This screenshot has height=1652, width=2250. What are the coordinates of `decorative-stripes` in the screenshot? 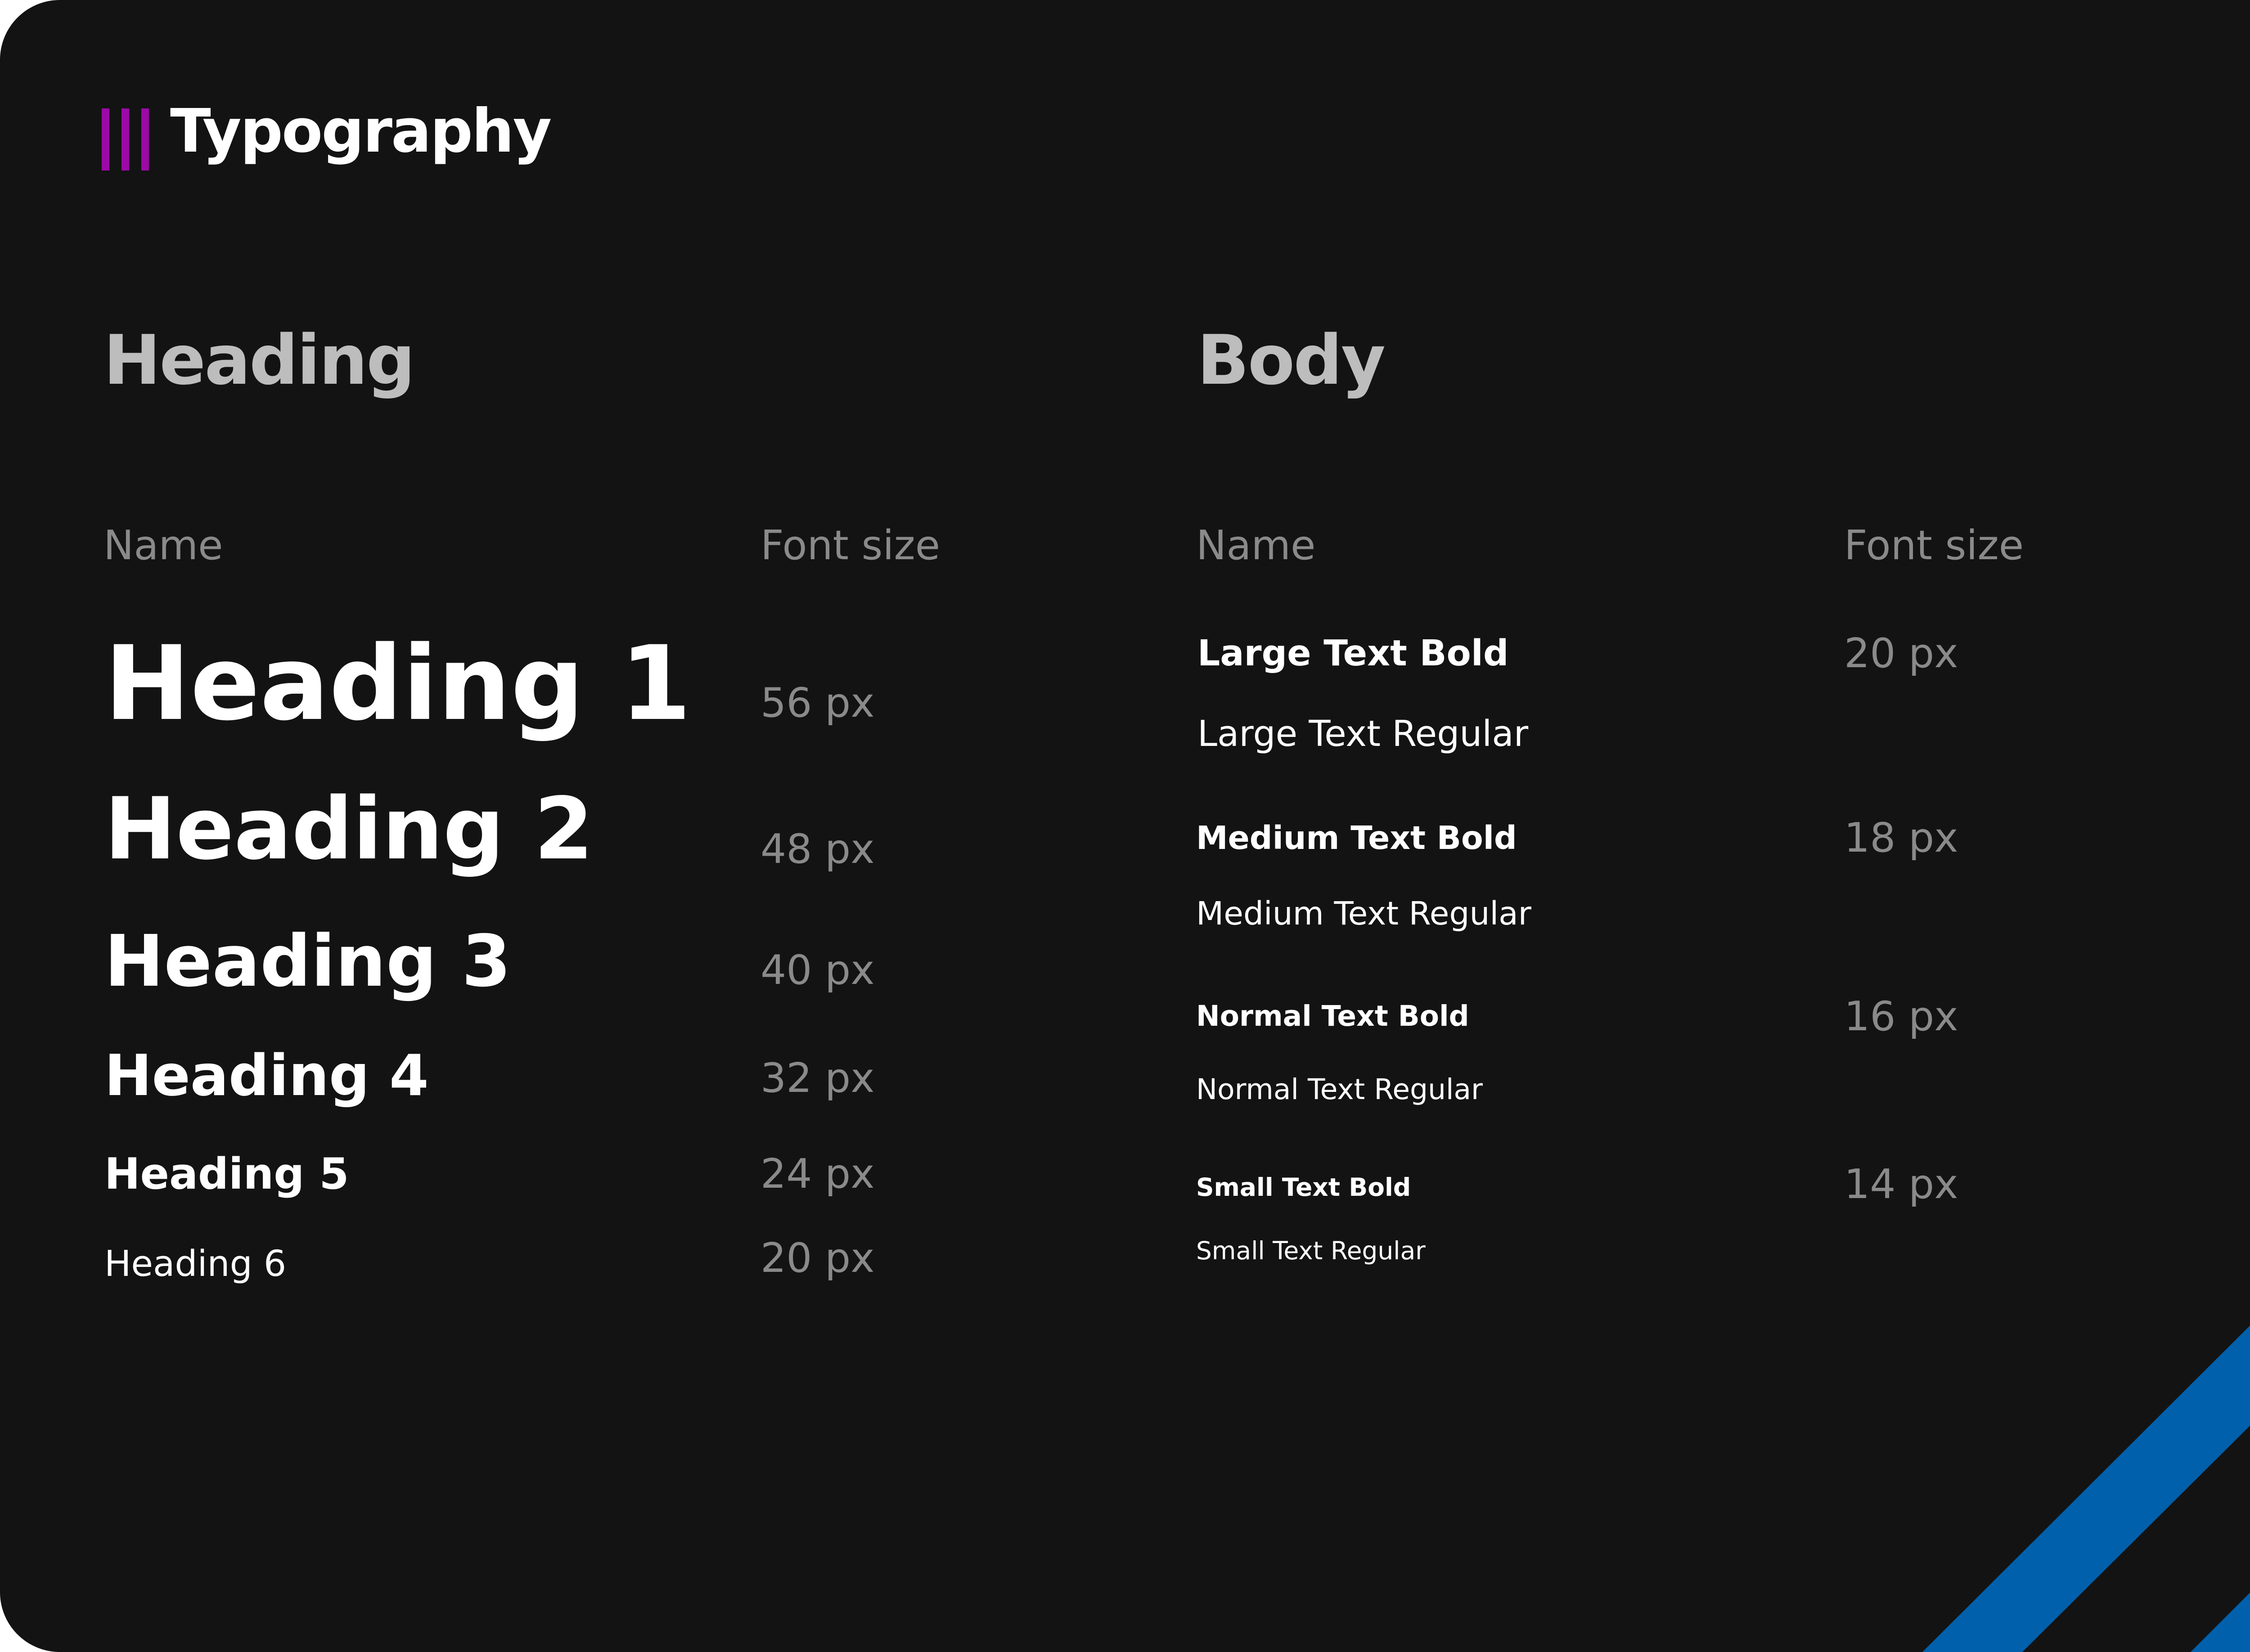 It's located at (2086, 1489).